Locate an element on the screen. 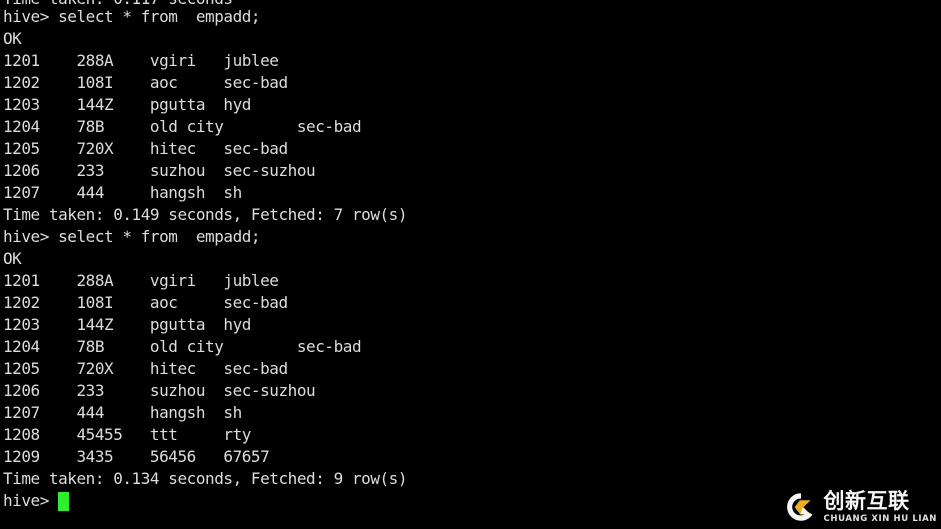  text-cursor is located at coordinates (64, 501).